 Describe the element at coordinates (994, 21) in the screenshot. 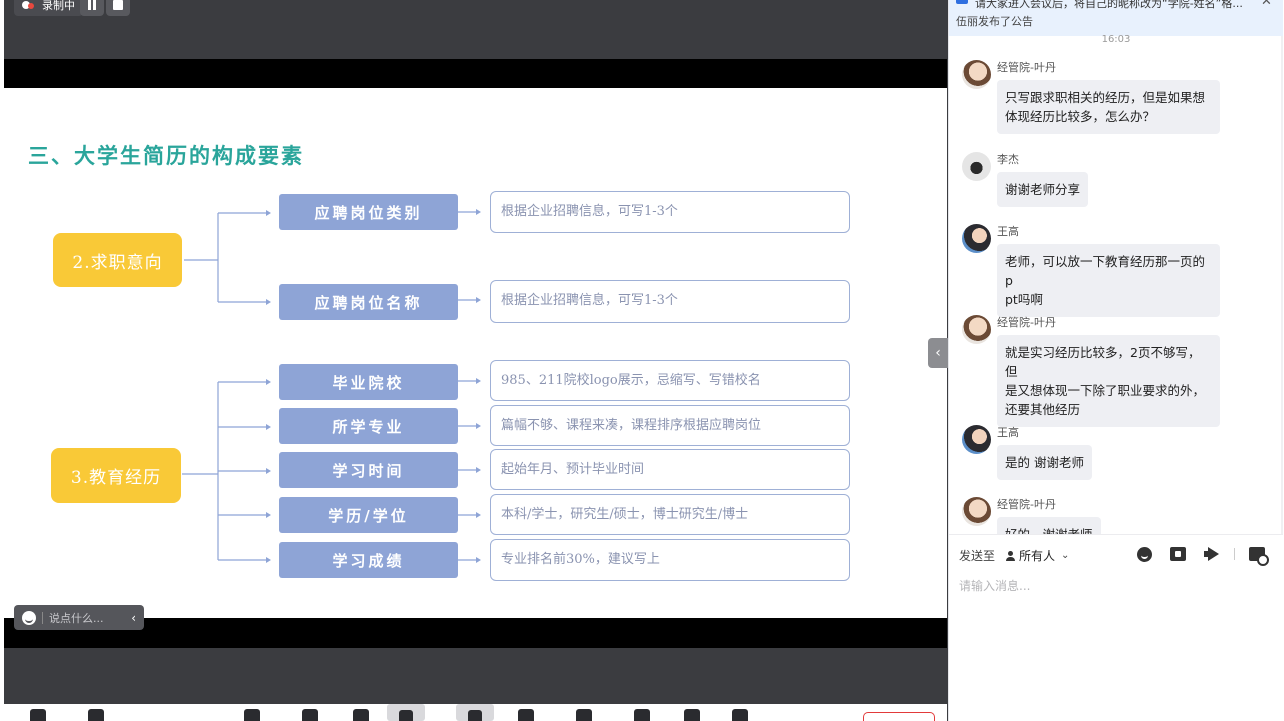

I see `announcement-subtitle: 伍丽发布了公告` at that location.